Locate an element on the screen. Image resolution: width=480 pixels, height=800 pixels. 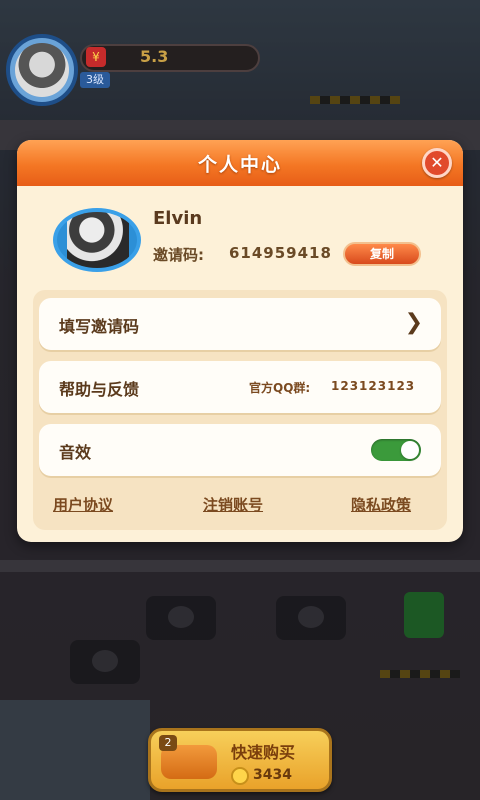
hud-money-value: 5.3 is located at coordinates (154, 56).